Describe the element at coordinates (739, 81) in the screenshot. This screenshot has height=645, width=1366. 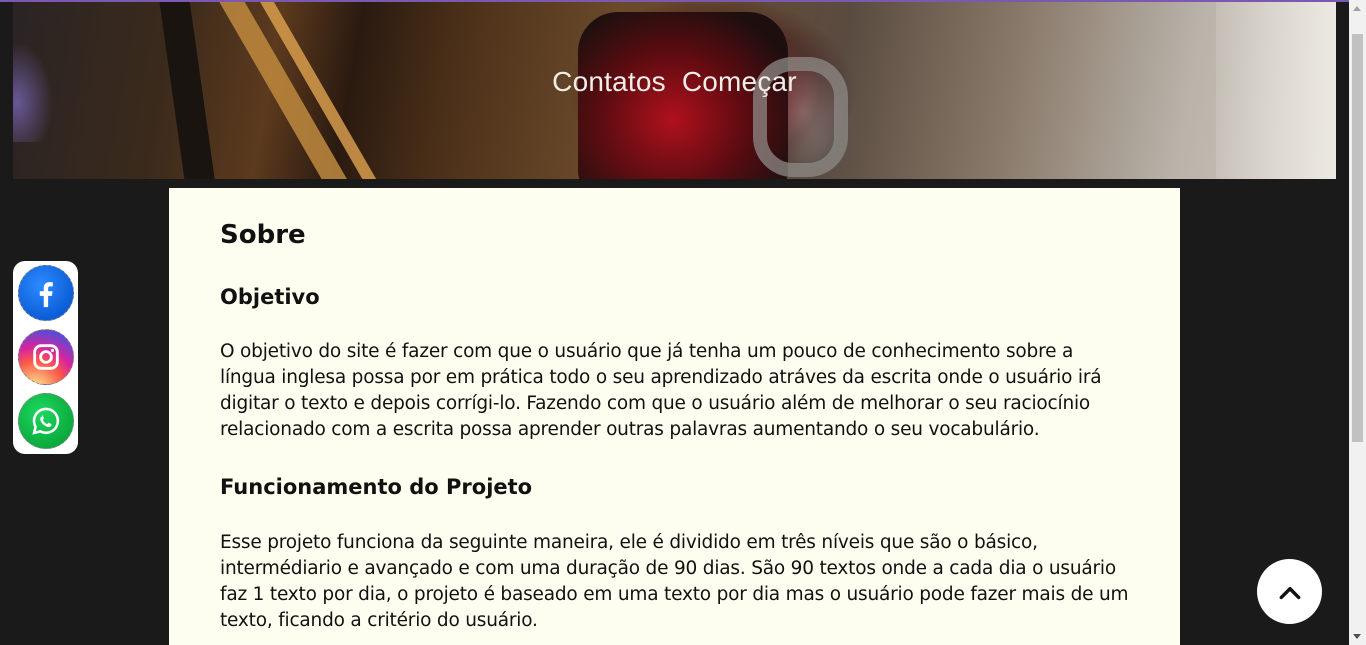
I see `nav-link-comecar: Começar` at that location.